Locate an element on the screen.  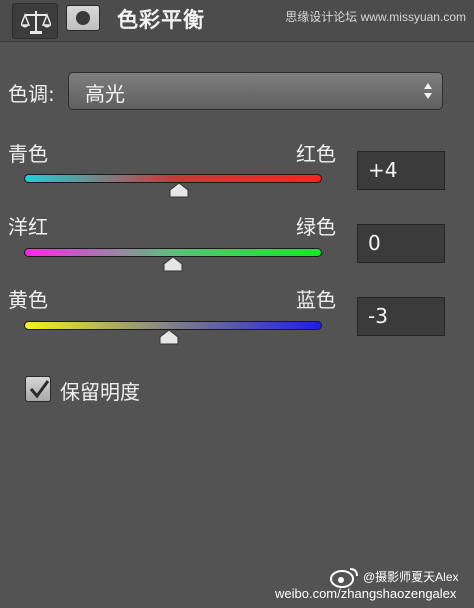
green-label: 绿色 is located at coordinates (316, 227).